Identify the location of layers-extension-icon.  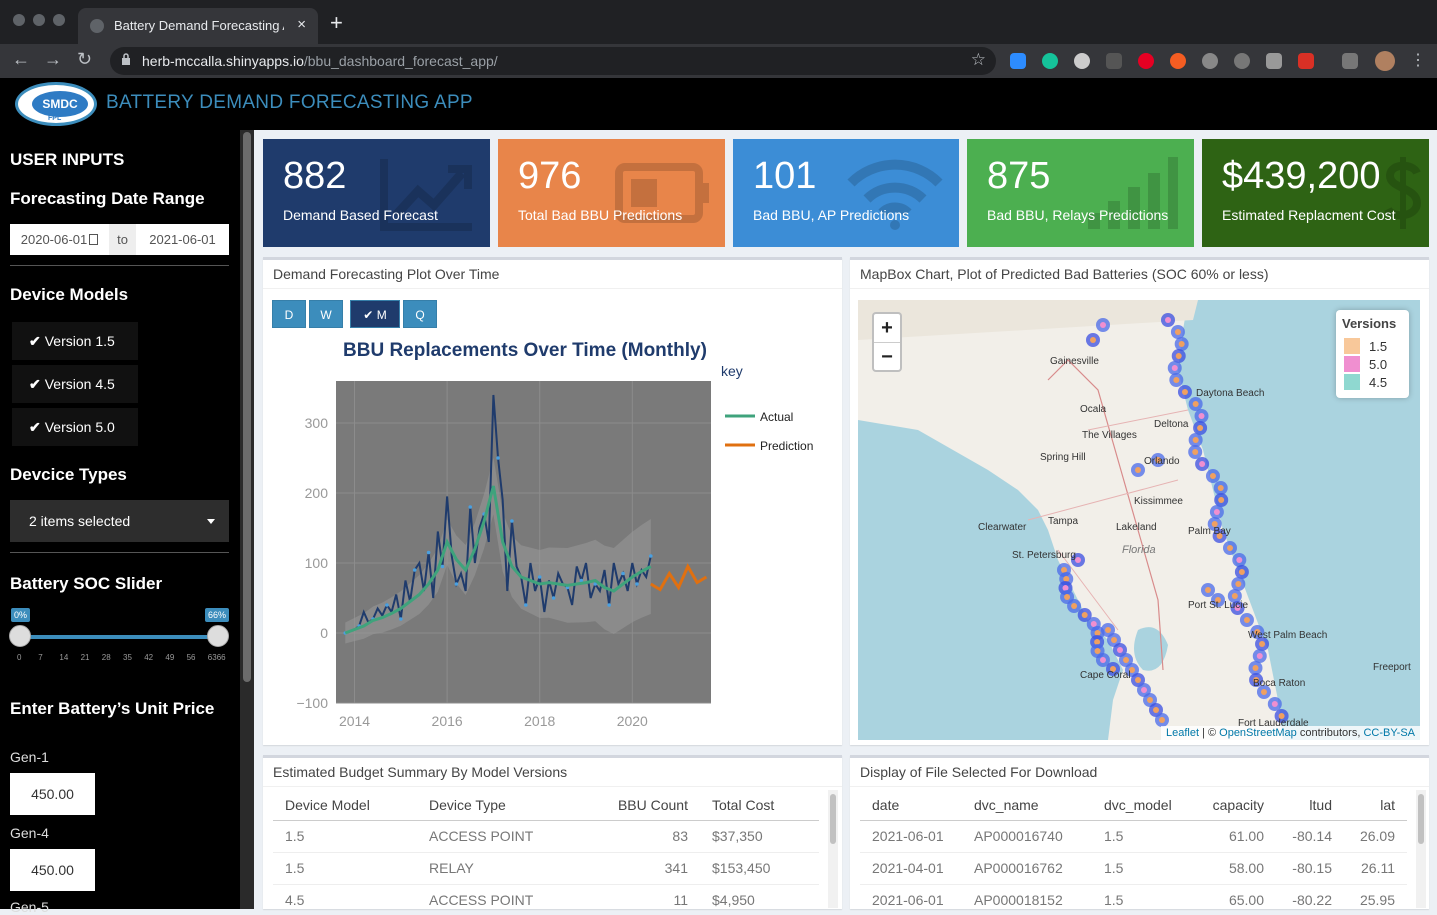
(1114, 61).